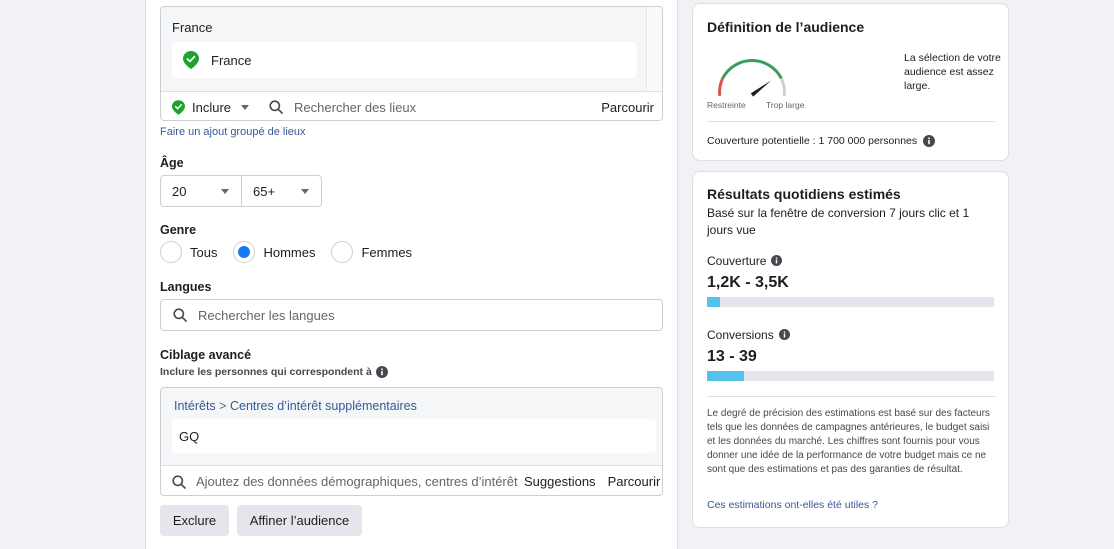  Describe the element at coordinates (654, 49) in the screenshot. I see `location-scrollbar` at that location.